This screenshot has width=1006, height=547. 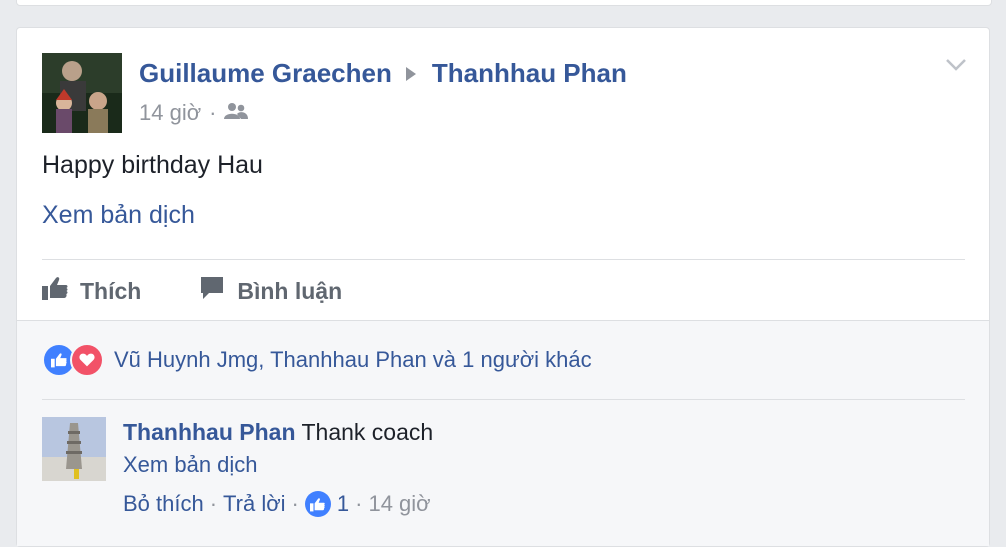 What do you see at coordinates (61, 291) in the screenshot?
I see `thumbs-up-icon` at bounding box center [61, 291].